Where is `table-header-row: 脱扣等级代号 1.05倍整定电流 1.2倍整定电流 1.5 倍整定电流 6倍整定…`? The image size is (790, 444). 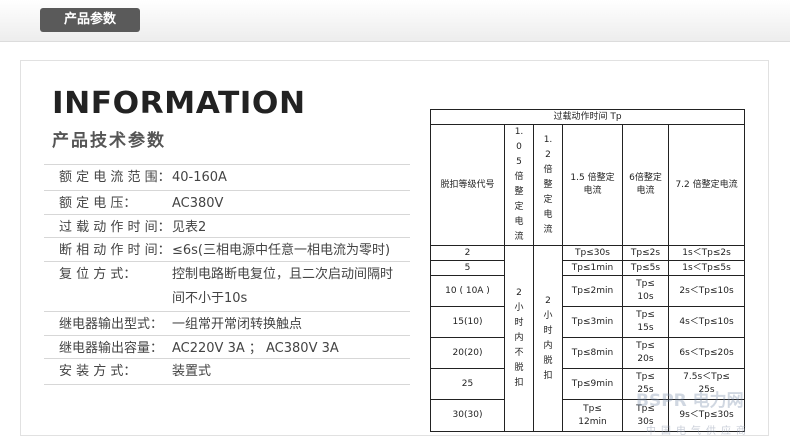
table-header-row: 脱扣等级代号 1.05倍整定电流 1.2倍整定电流 1.5 倍整定电流 6倍整定… is located at coordinates (588, 185).